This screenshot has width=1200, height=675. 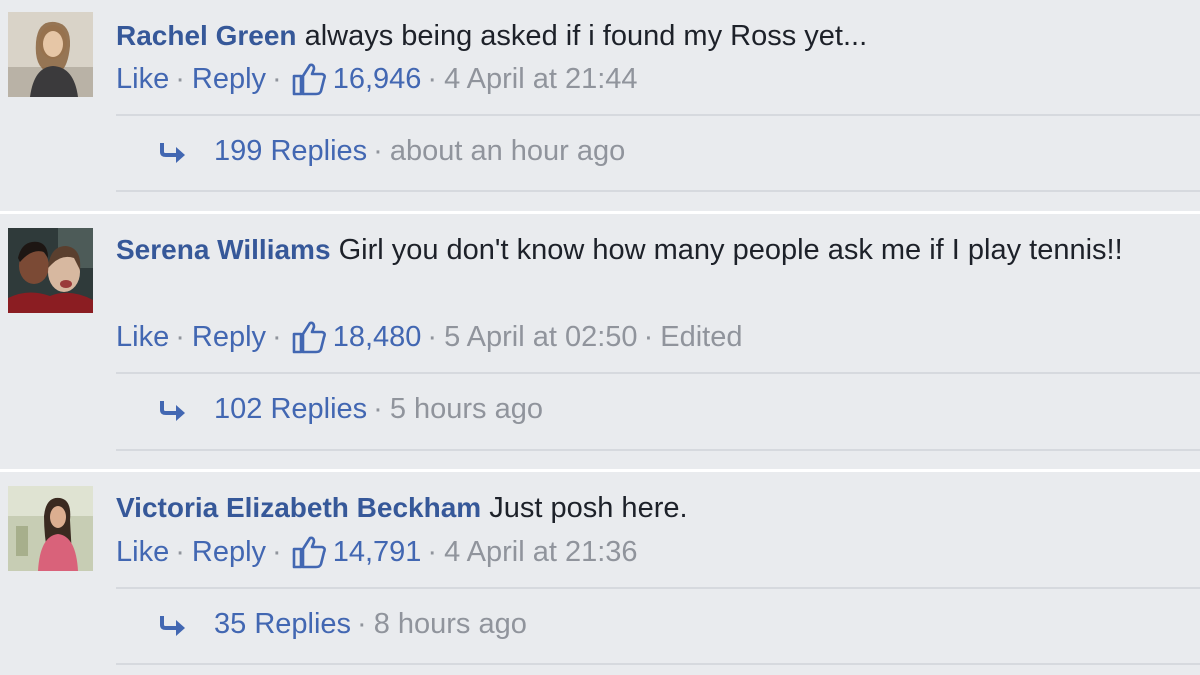 I want to click on replies-link: 35 Replies, so click(x=282, y=624).